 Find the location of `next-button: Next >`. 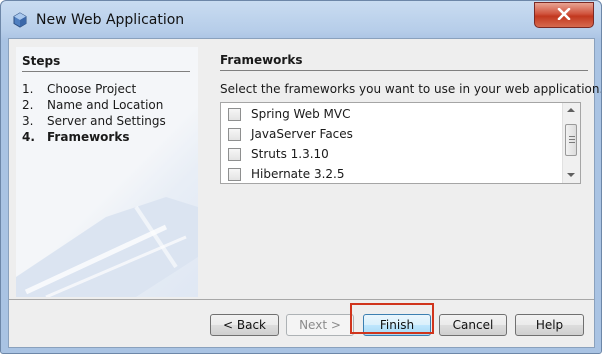

next-button: Next > is located at coordinates (320, 325).